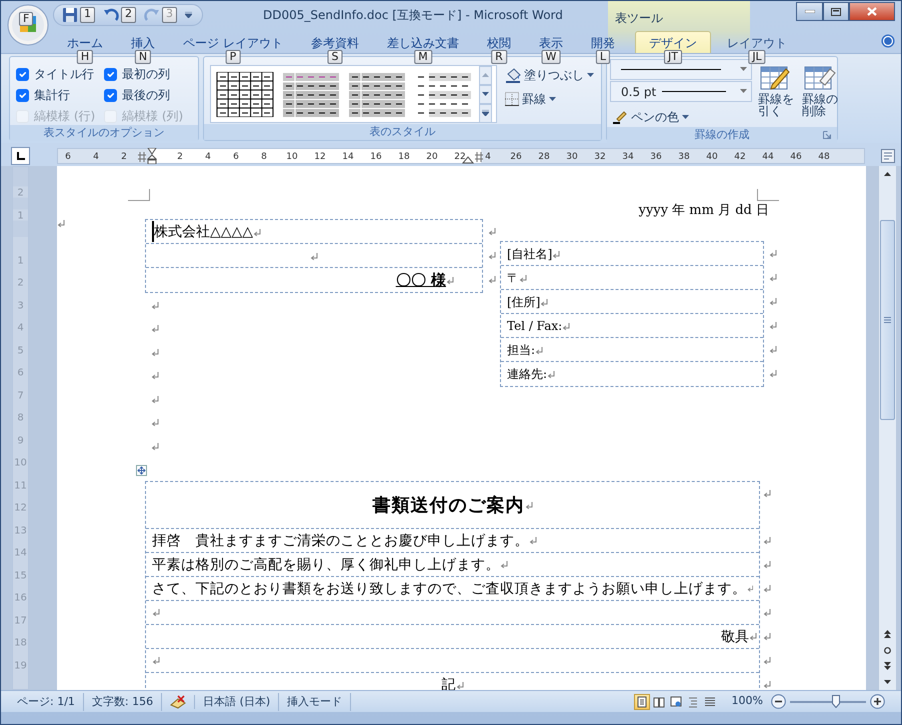 The image size is (902, 725). What do you see at coordinates (237, 701) in the screenshot?
I see `language-status: 日本語 (日本)` at bounding box center [237, 701].